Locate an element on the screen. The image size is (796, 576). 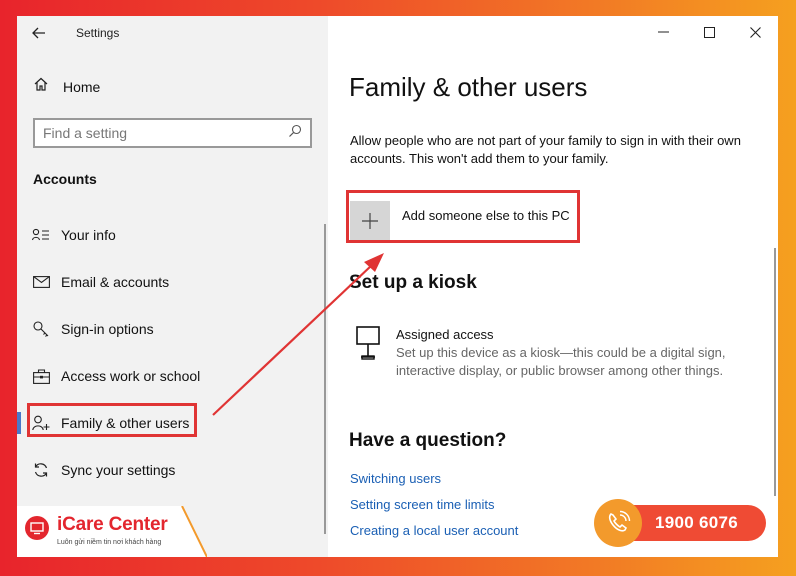
search-input is located at coordinates (165, 133).